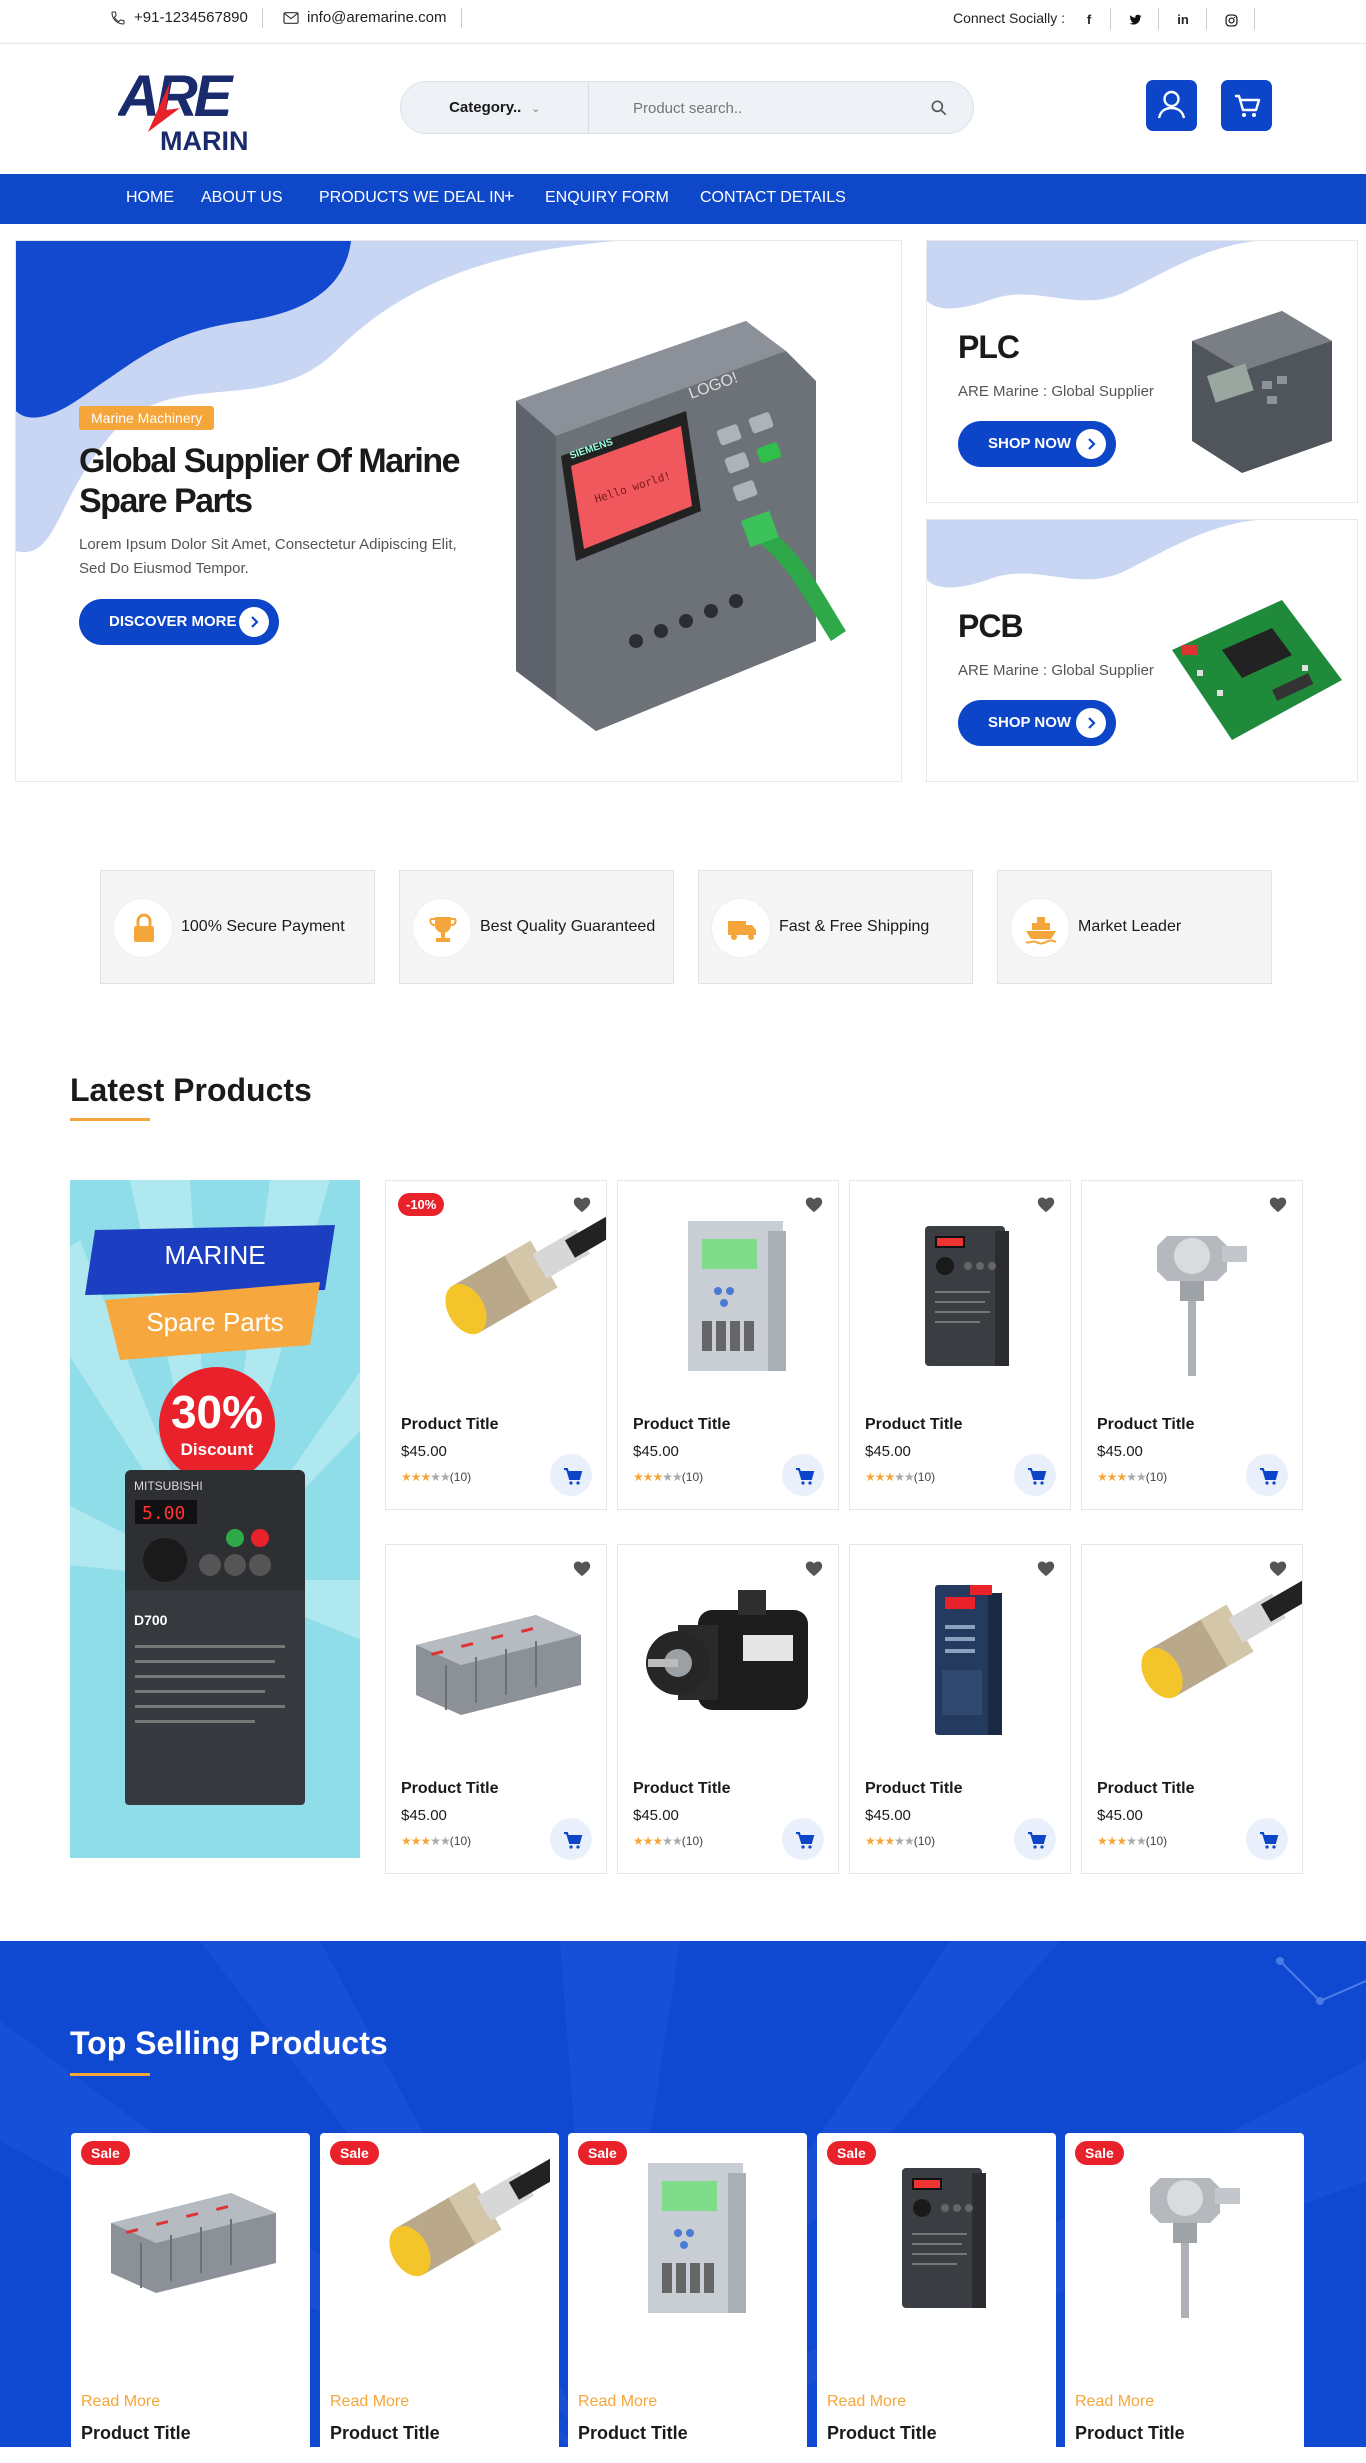  What do you see at coordinates (412, 198) in the screenshot?
I see `nav-products: PRODUCTS WE DEAL IN` at bounding box center [412, 198].